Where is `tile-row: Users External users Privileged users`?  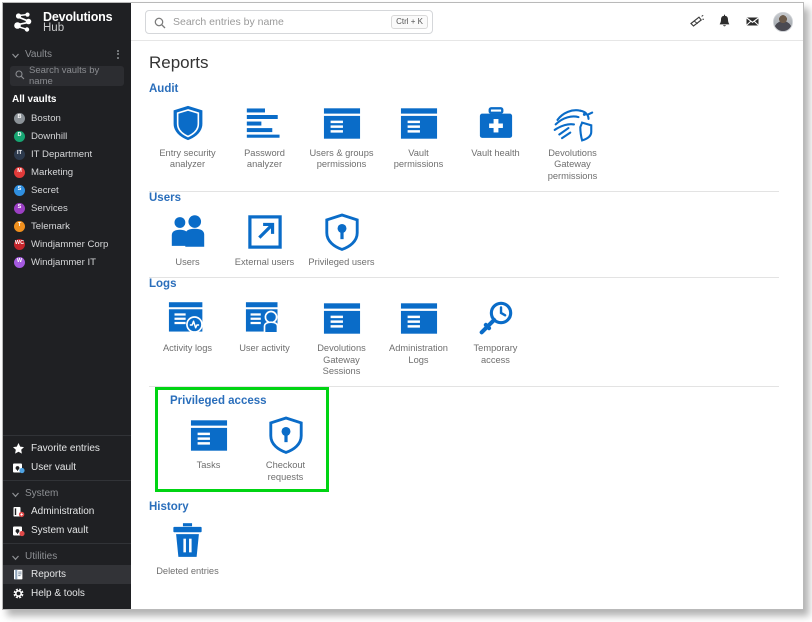 tile-row: Users External users Privileged users is located at coordinates (476, 237).